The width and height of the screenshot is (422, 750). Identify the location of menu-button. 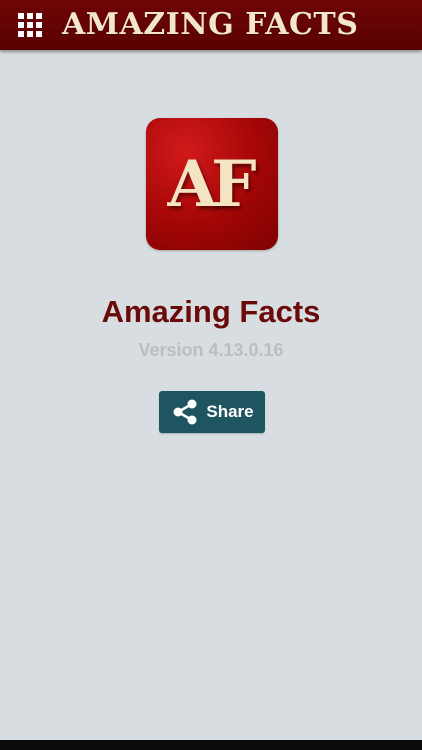
(30, 25).